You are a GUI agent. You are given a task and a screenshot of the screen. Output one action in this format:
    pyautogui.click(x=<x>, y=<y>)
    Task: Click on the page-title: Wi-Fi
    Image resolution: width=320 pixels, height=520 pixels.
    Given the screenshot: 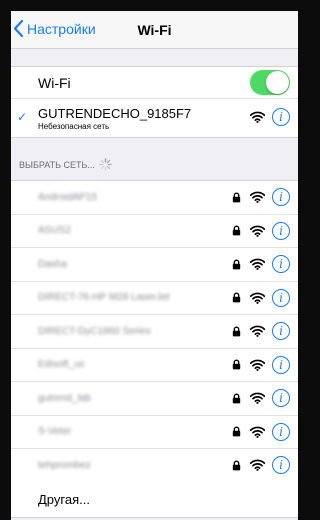 What is the action you would take?
    pyautogui.click(x=154, y=30)
    